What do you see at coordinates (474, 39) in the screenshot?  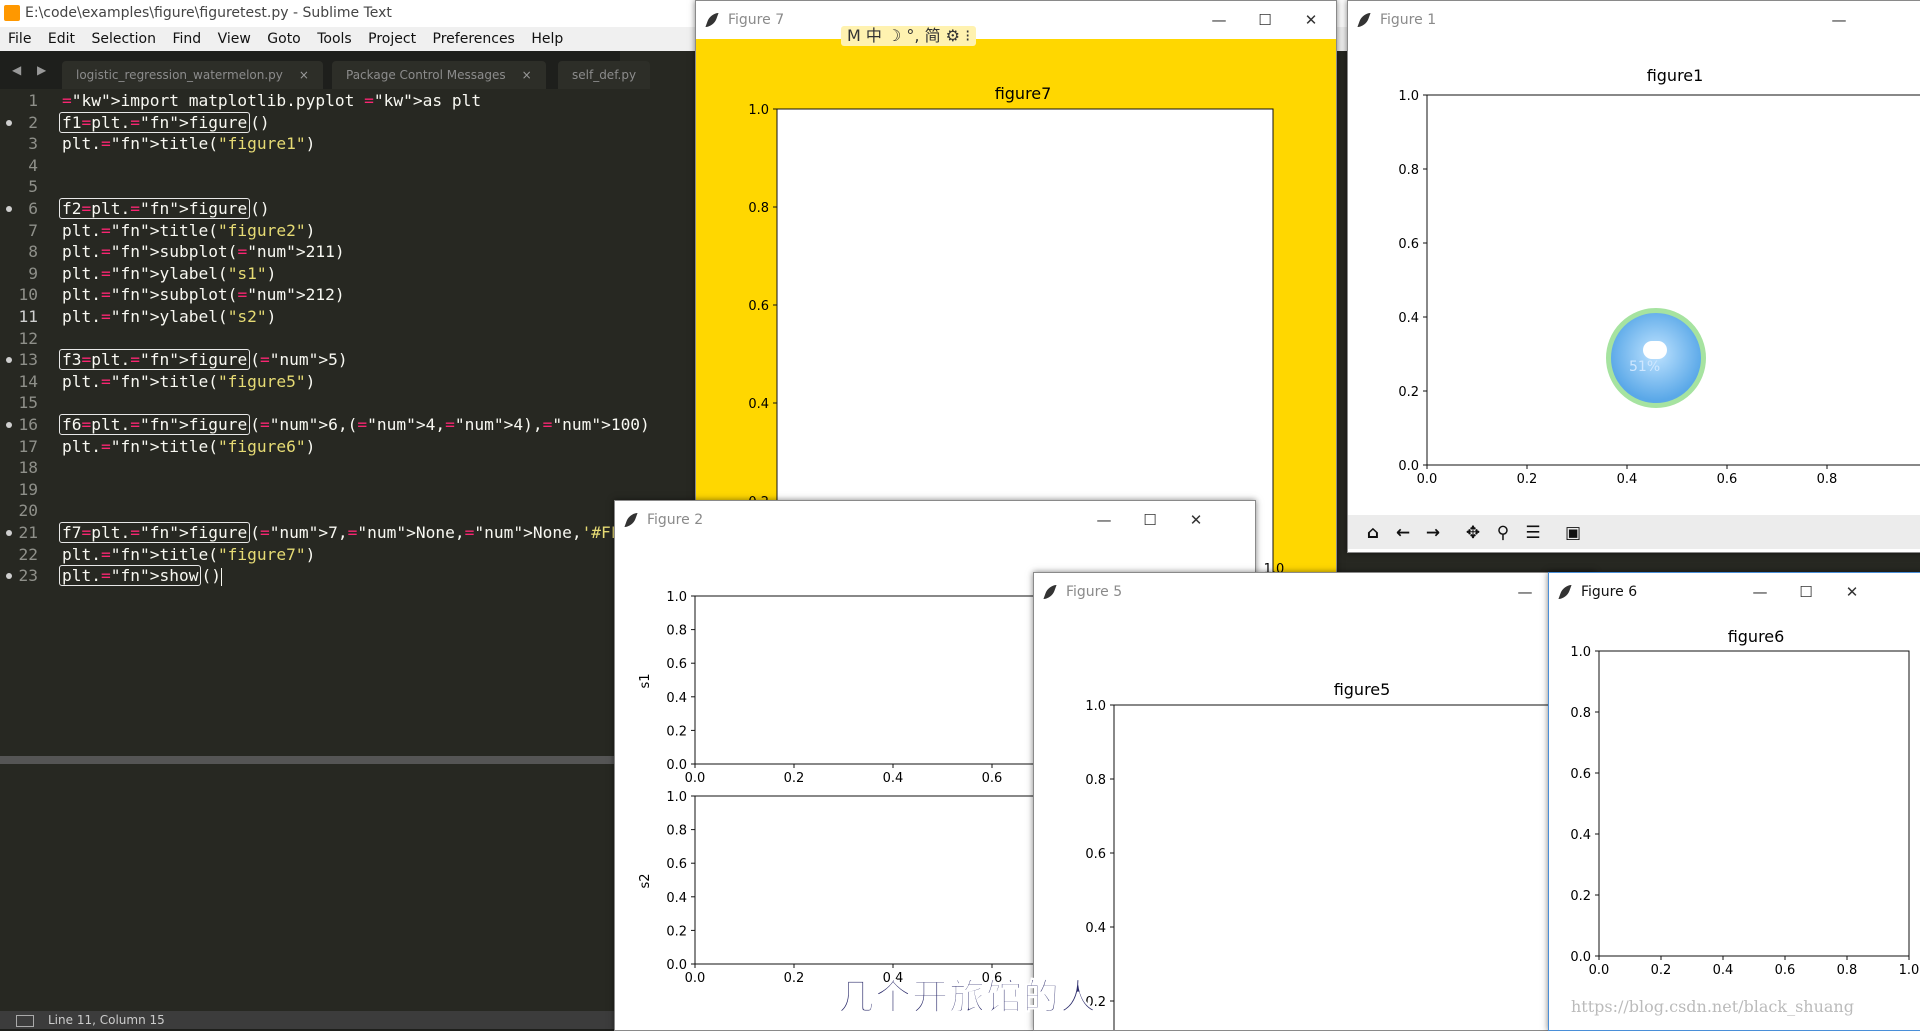 I see `menu-preferences: Preferences` at bounding box center [474, 39].